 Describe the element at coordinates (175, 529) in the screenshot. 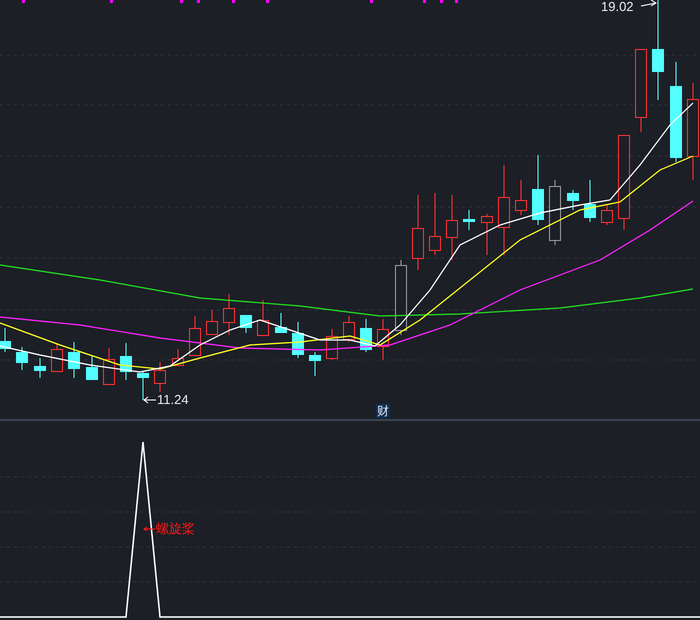

I see `signal-label: 螺旋桨` at that location.